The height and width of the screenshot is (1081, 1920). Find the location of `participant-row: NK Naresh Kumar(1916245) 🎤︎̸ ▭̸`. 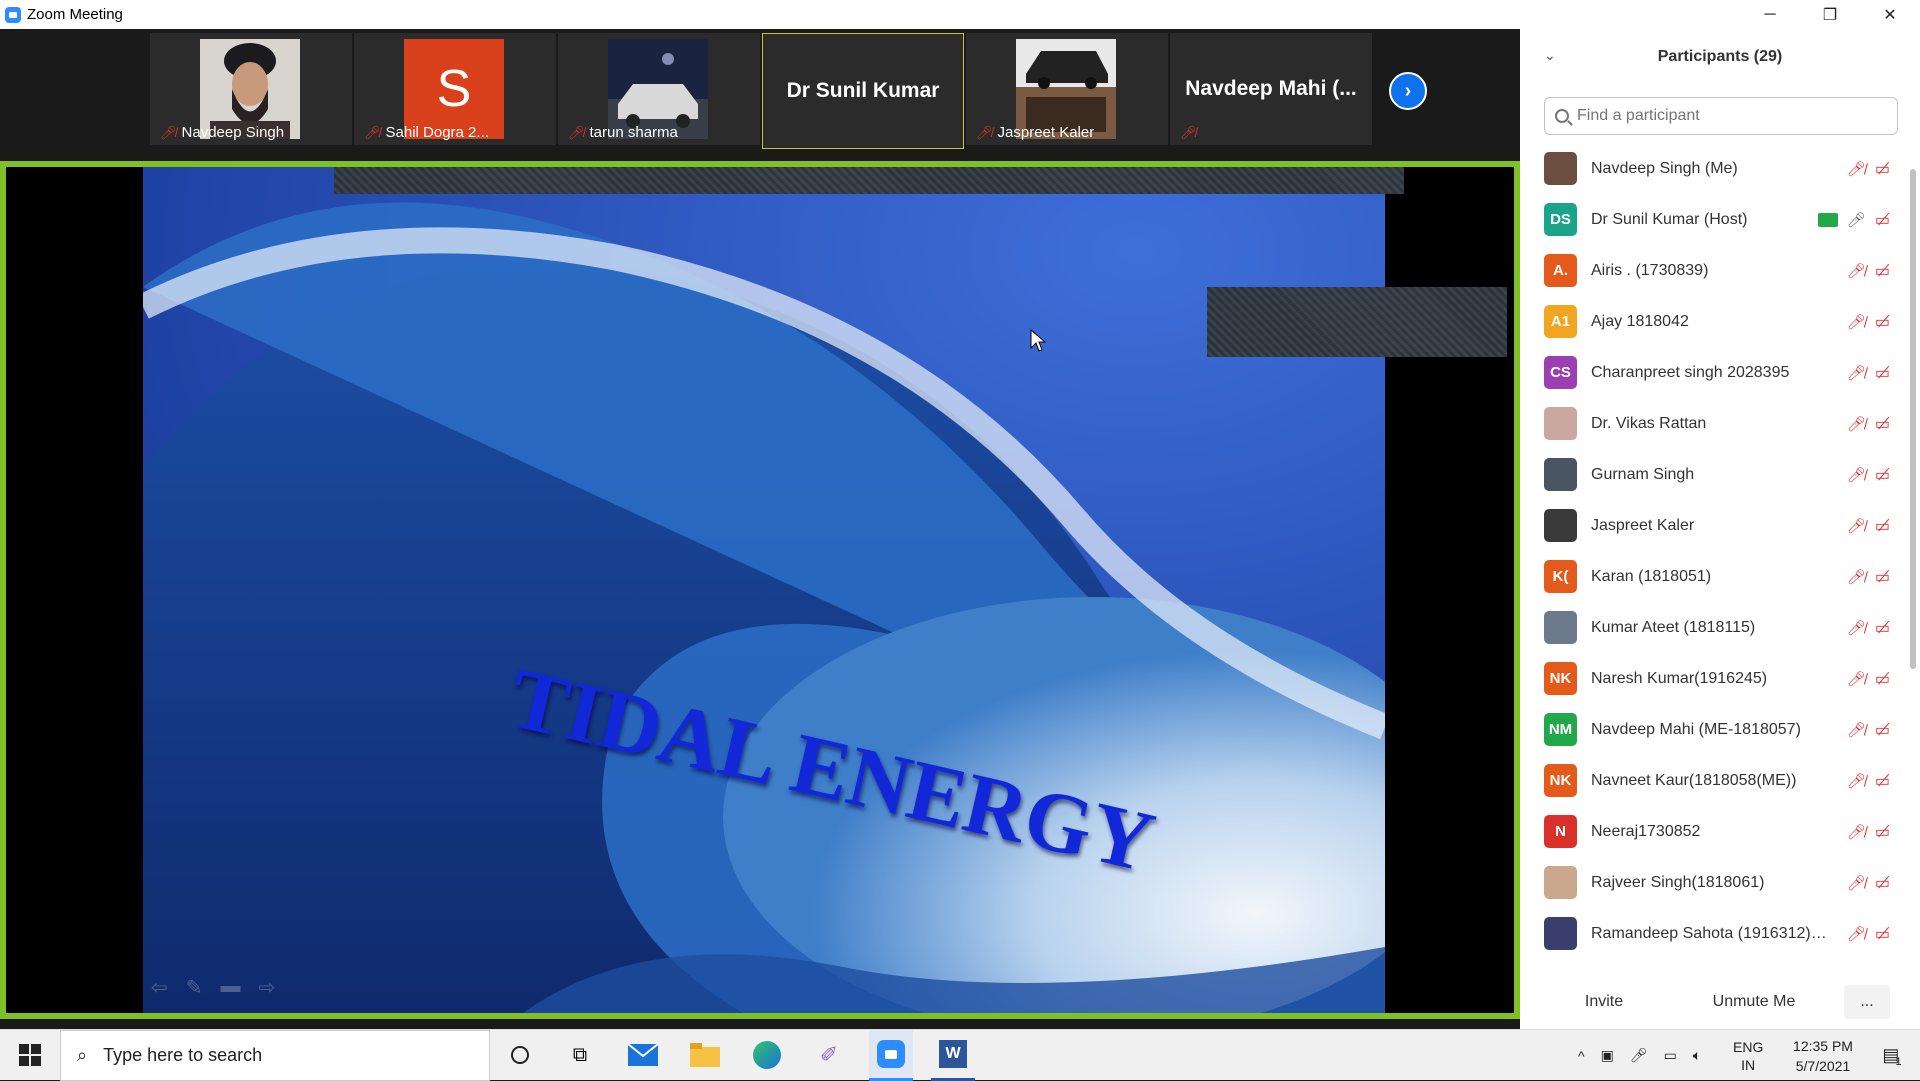

participant-row: NK Naresh Kumar(1916245) 🎤︎̸ ▭̸ is located at coordinates (1717, 678).